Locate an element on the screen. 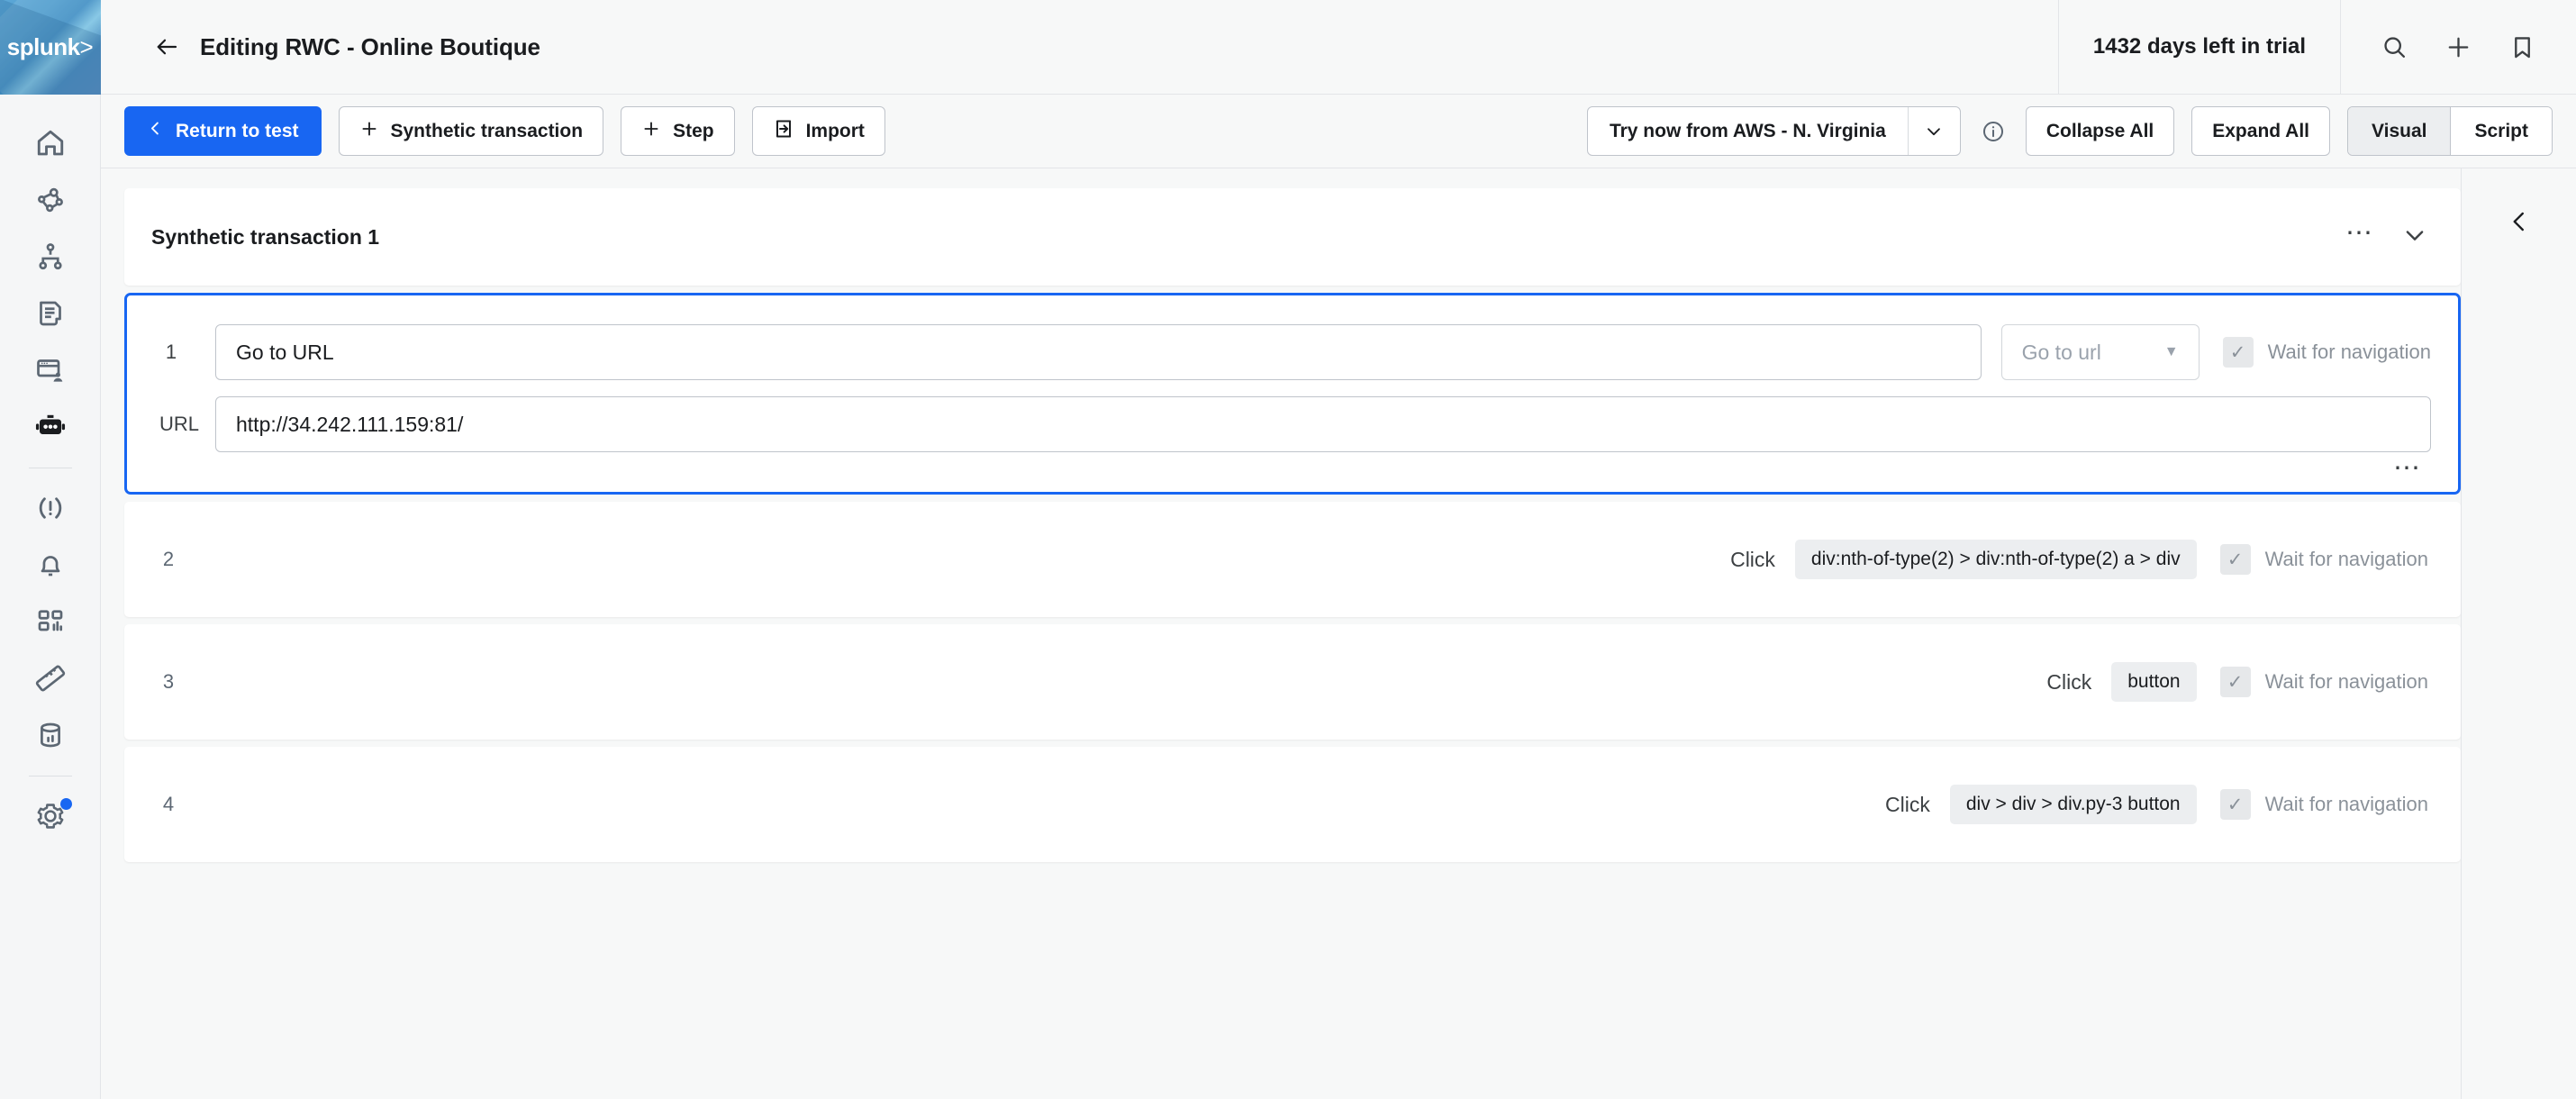 Image resolution: width=2576 pixels, height=1099 pixels. home-icon is located at coordinates (50, 143).